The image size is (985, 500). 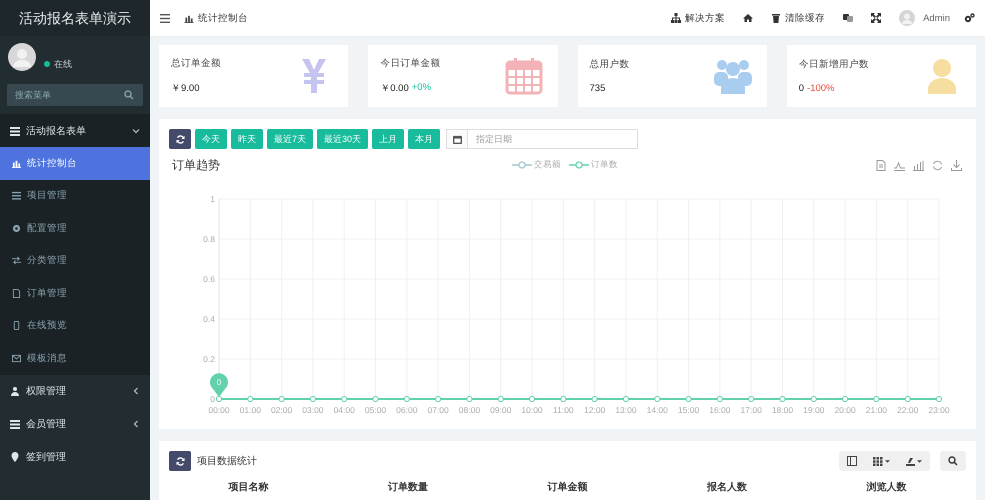 What do you see at coordinates (689, 410) in the screenshot?
I see `x-tick-label: 15:00` at bounding box center [689, 410].